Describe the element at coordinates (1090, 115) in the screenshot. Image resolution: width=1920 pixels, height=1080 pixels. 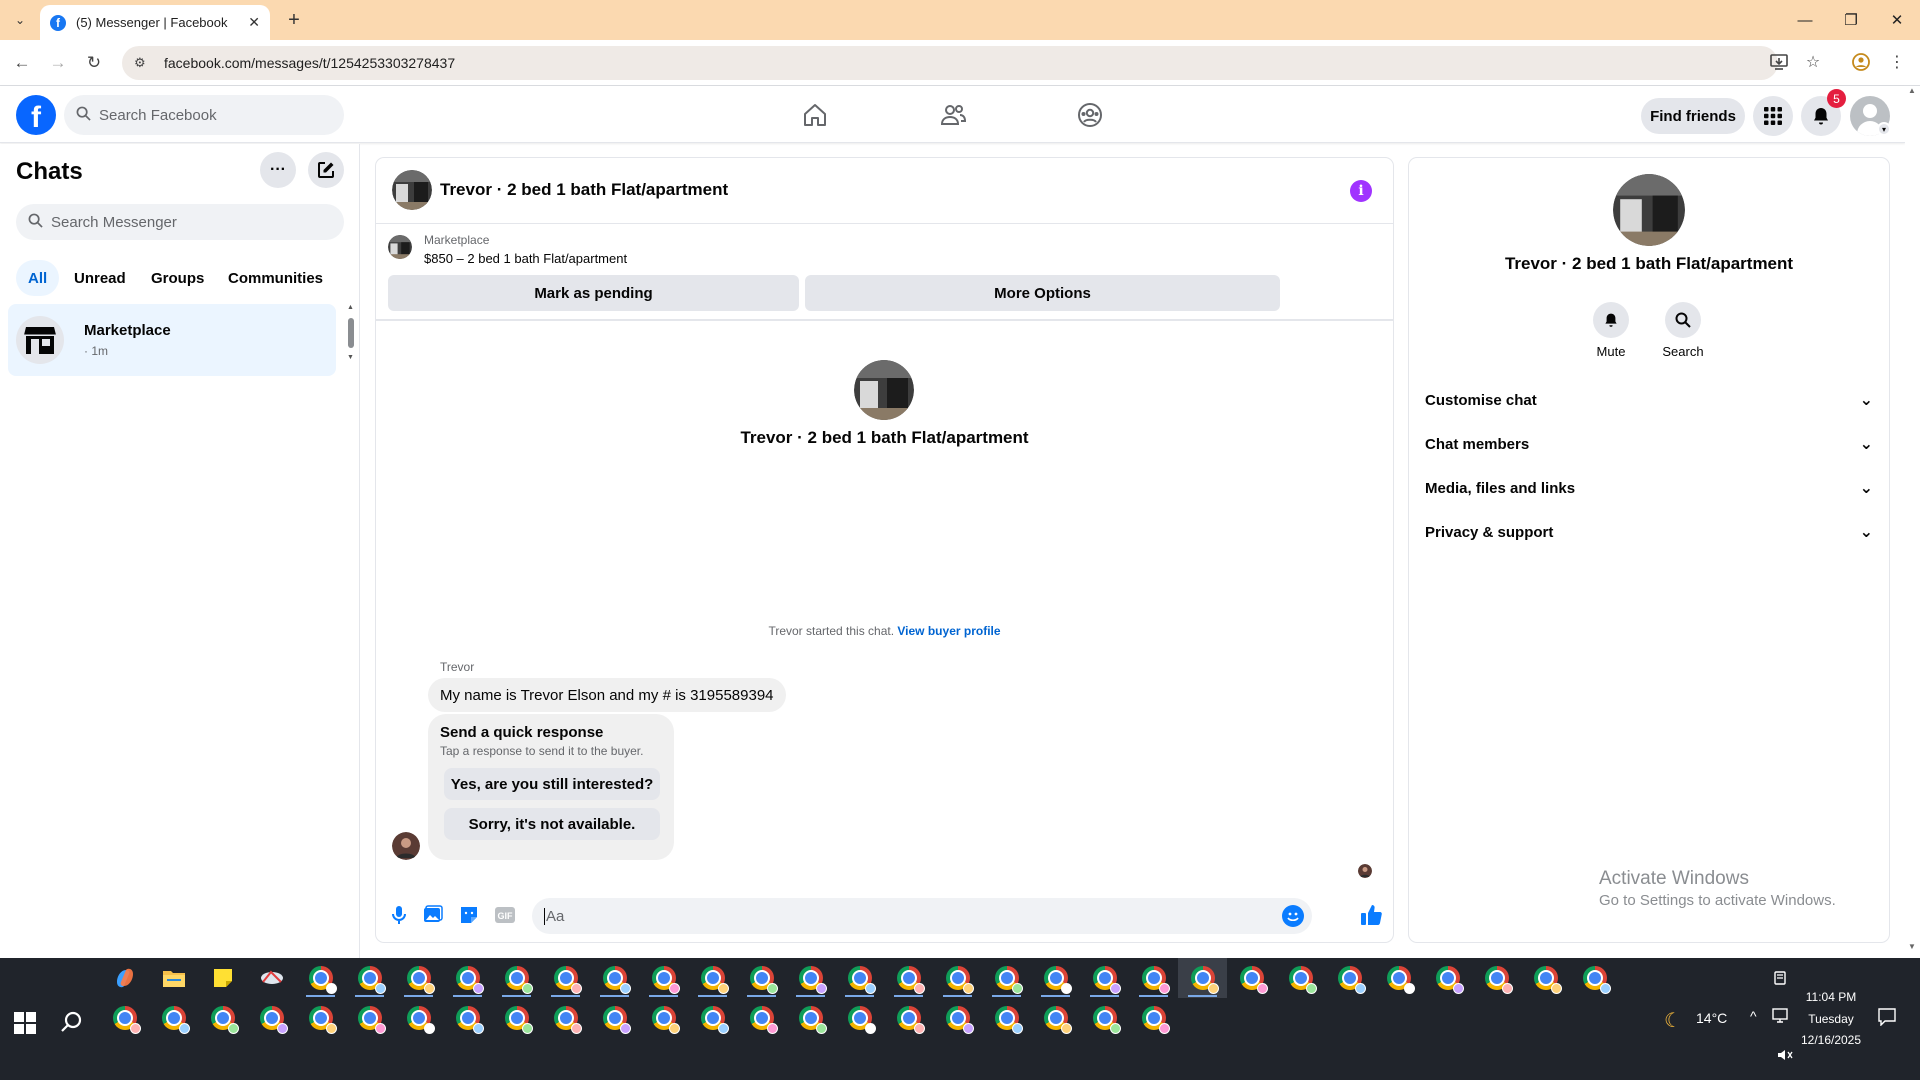
I see `groups-icon` at that location.